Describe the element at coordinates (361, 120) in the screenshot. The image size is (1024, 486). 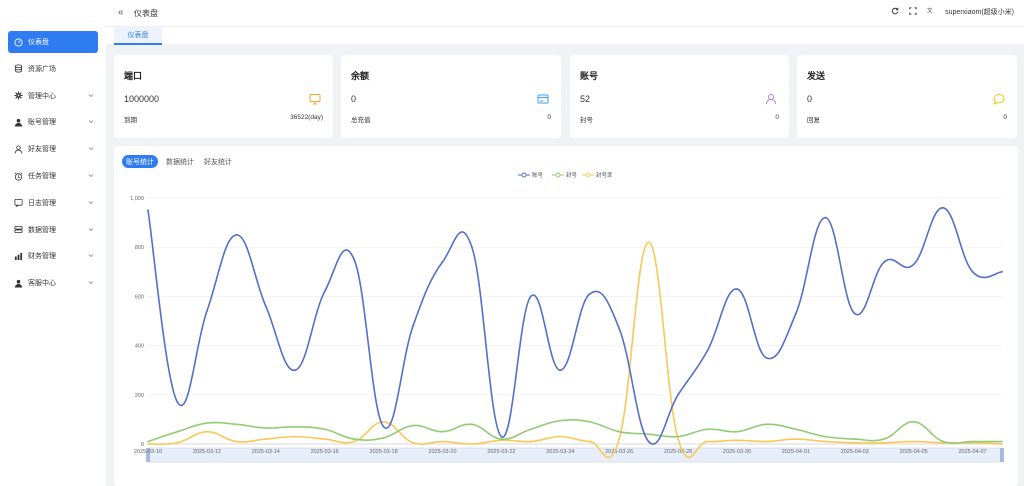
I see `stat-card-foot-label: 总充值` at that location.